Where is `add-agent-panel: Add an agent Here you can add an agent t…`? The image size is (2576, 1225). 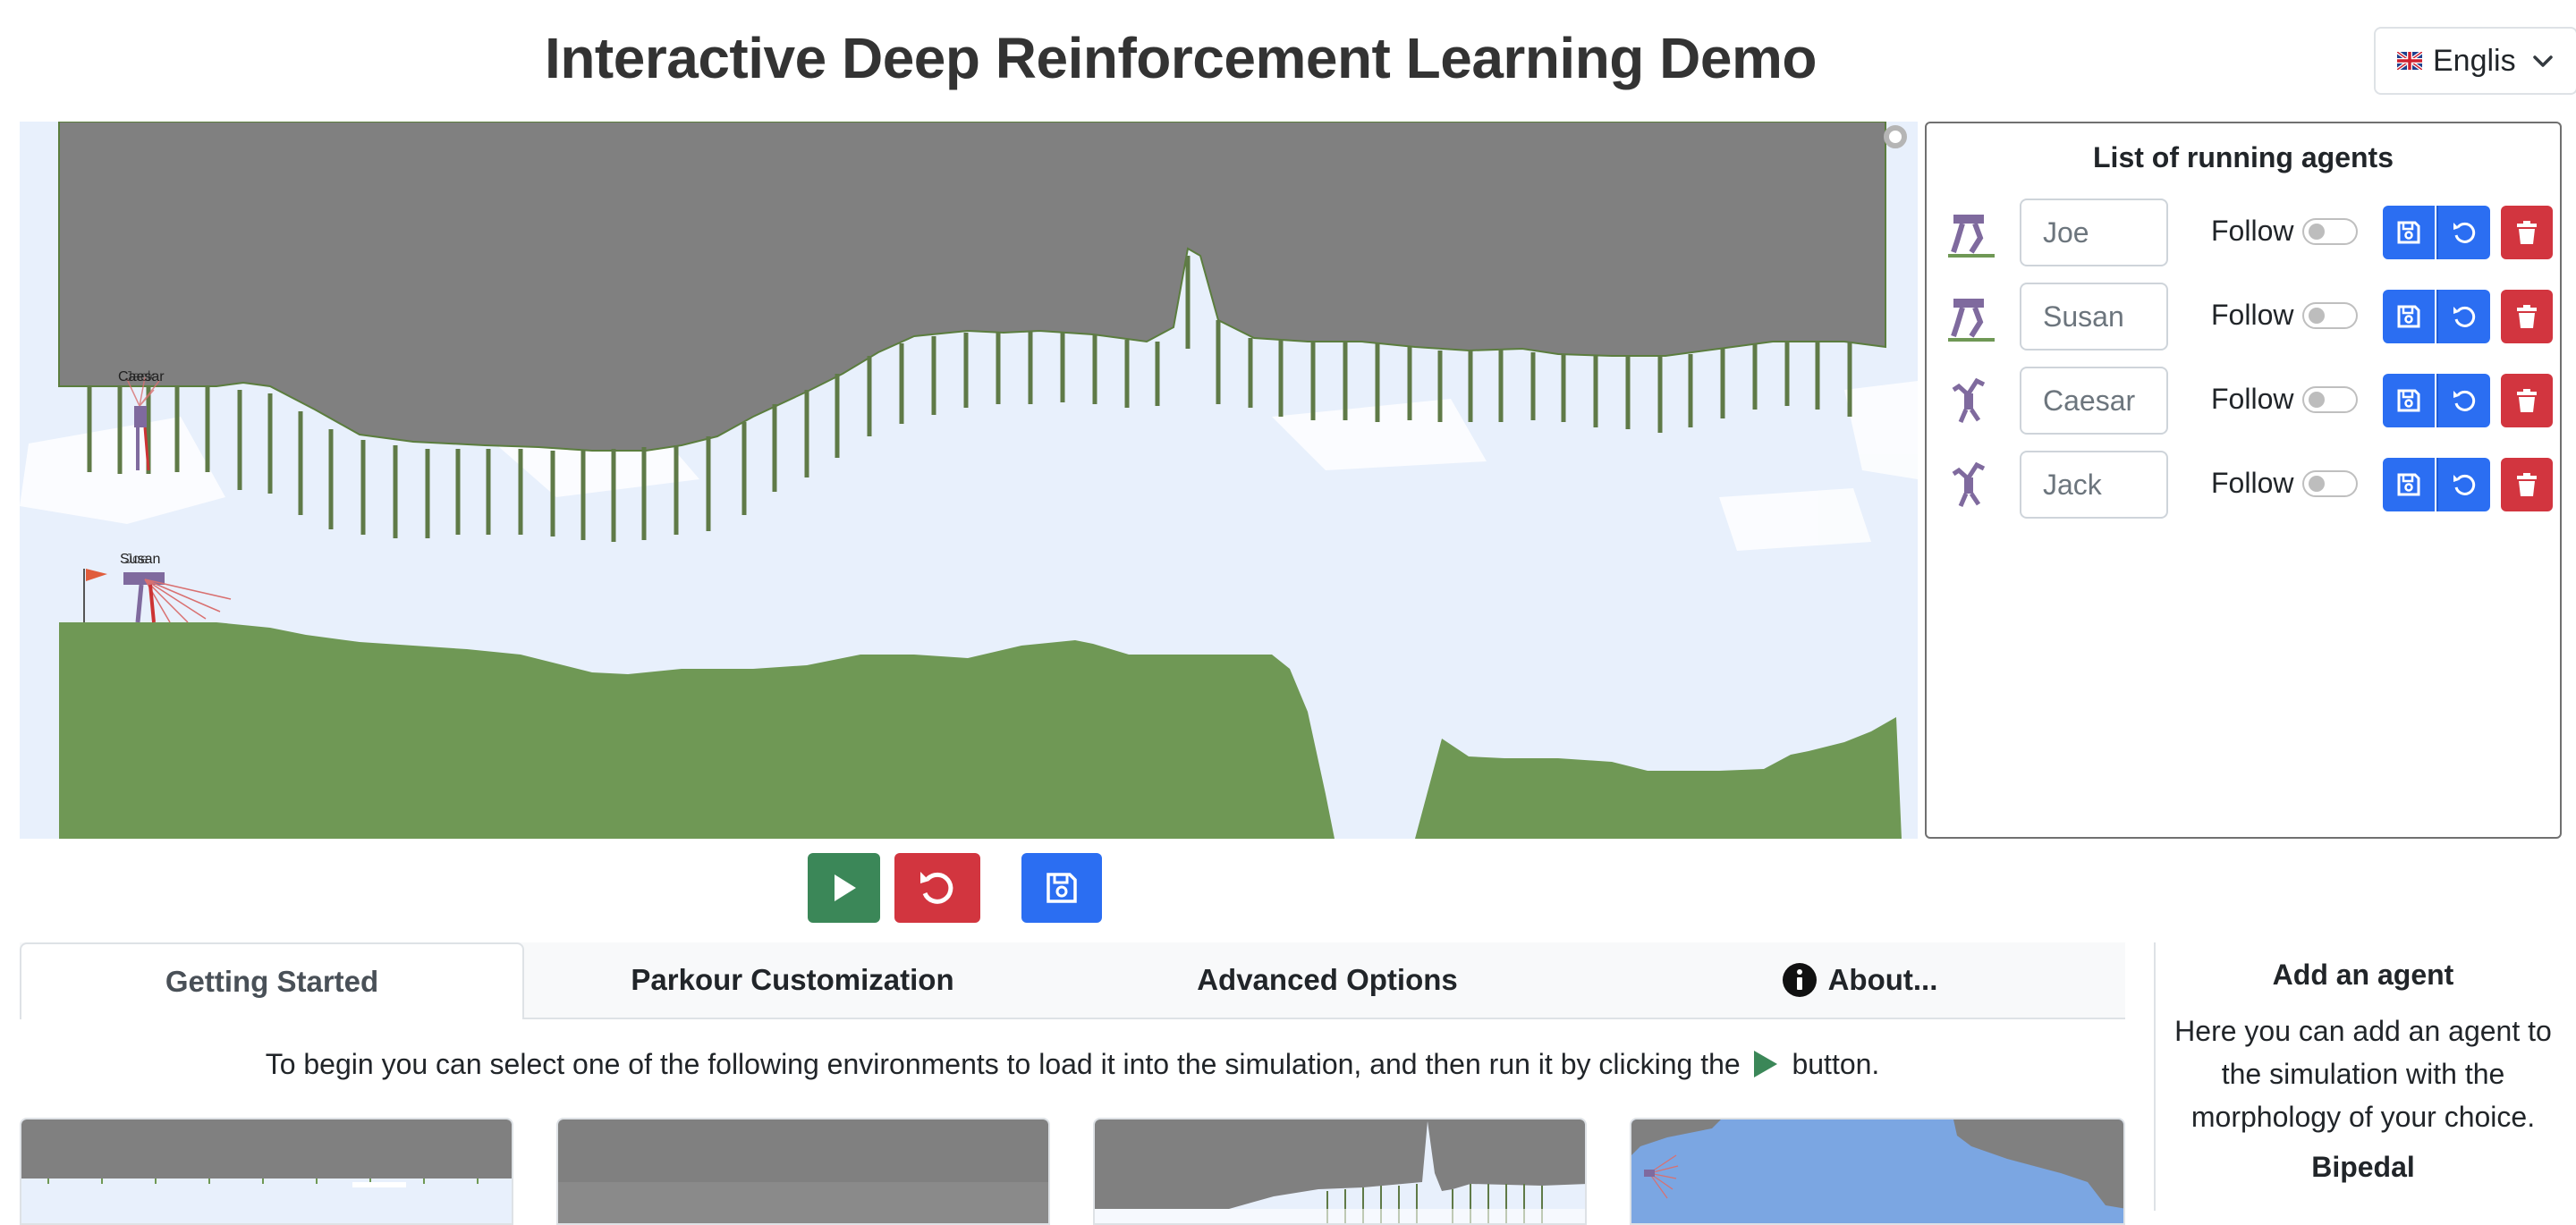 add-agent-panel: Add an agent Here you can add an agent t… is located at coordinates (2362, 1076).